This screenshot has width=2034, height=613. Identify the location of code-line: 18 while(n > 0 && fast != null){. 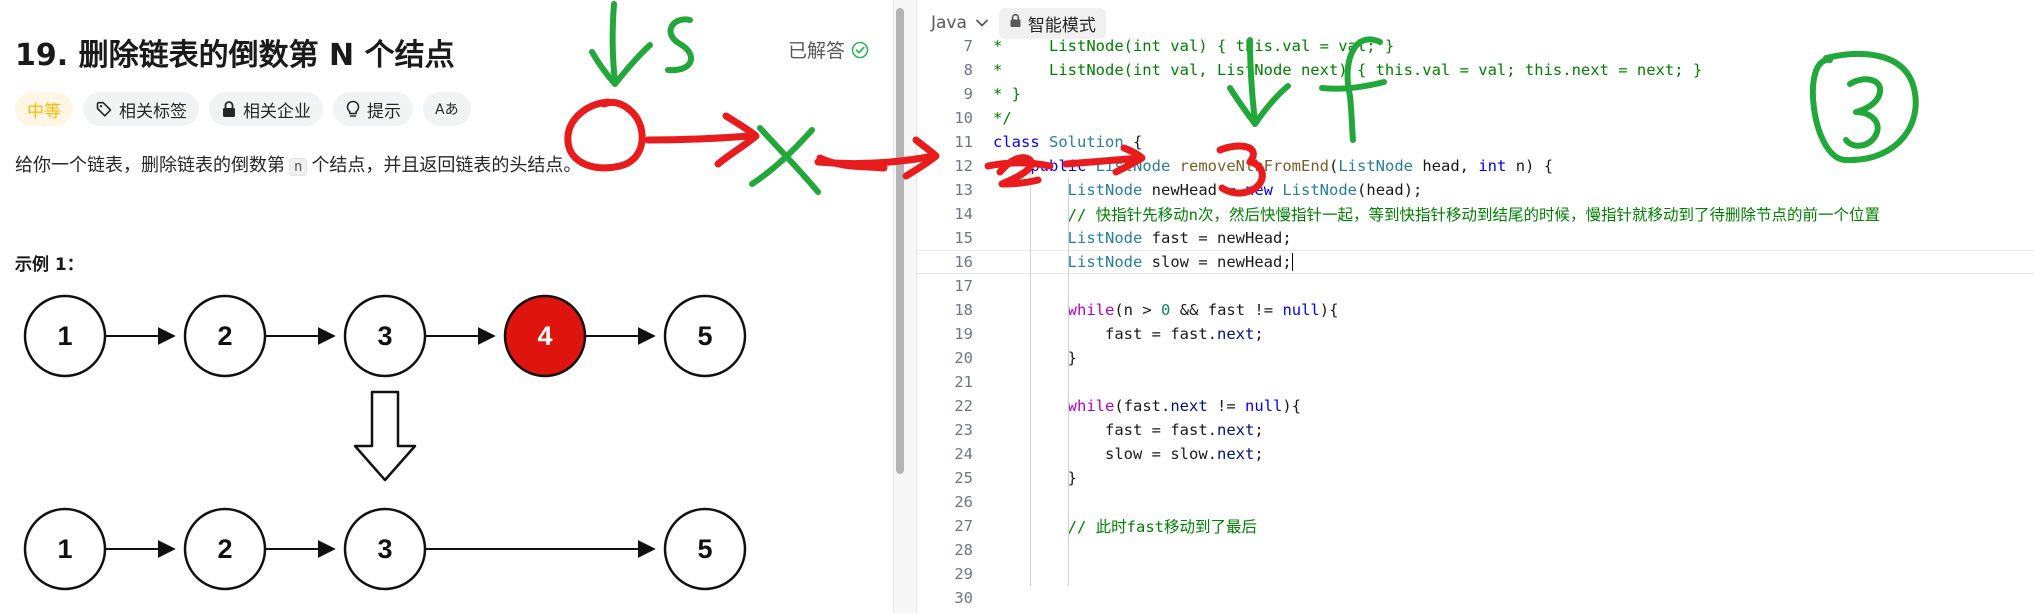
(1475, 310).